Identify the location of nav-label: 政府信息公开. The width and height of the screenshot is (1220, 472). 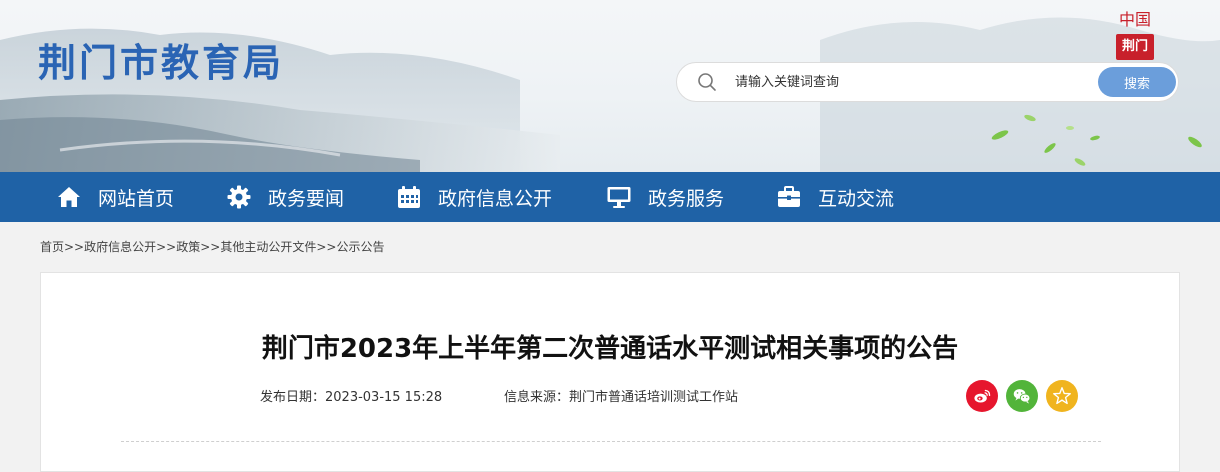
(495, 198).